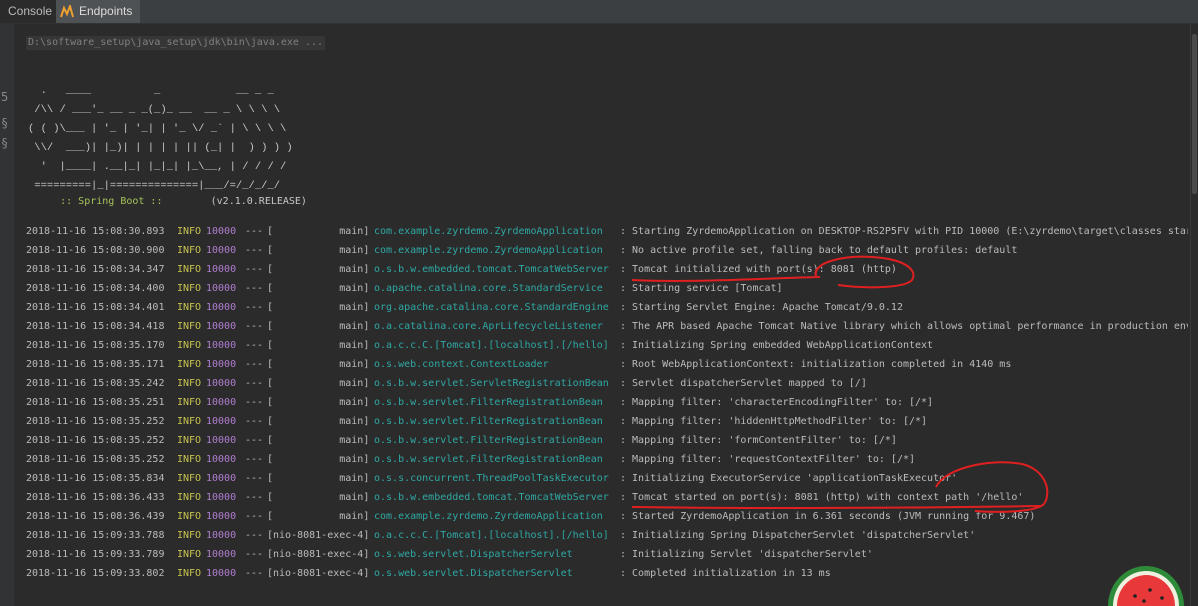  I want to click on log-message: : Starting service [Tomcat], so click(701, 288).